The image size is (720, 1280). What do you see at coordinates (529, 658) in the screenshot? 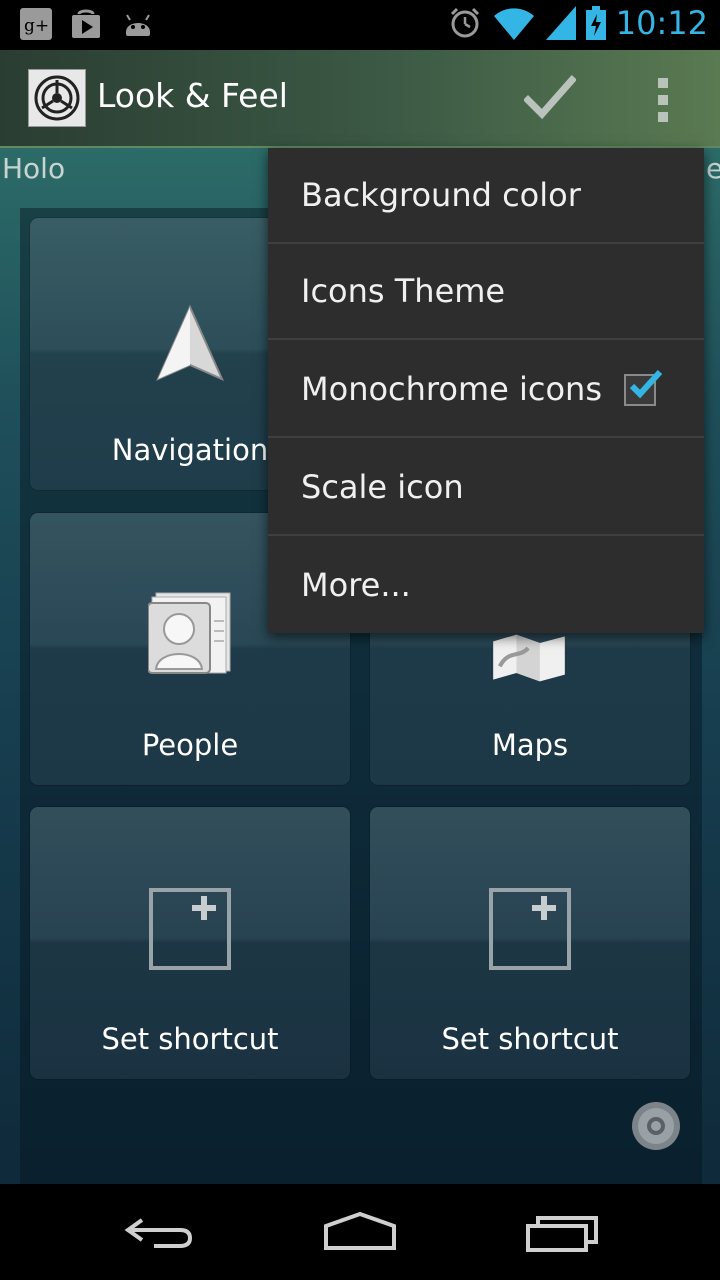
I see `maps-icon` at bounding box center [529, 658].